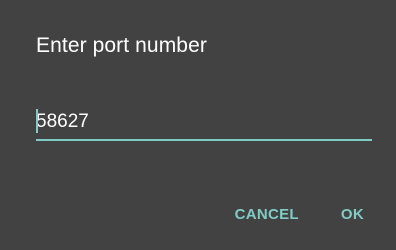 The image size is (396, 250). What do you see at coordinates (299, 214) in the screenshot?
I see `dialog-actions: CANCEL OK` at bounding box center [299, 214].